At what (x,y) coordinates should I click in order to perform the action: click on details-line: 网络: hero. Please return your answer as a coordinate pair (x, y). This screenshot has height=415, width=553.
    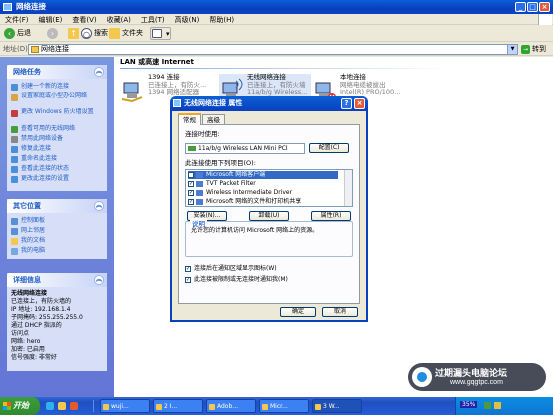
    Looking at the image, I should click on (26, 341).